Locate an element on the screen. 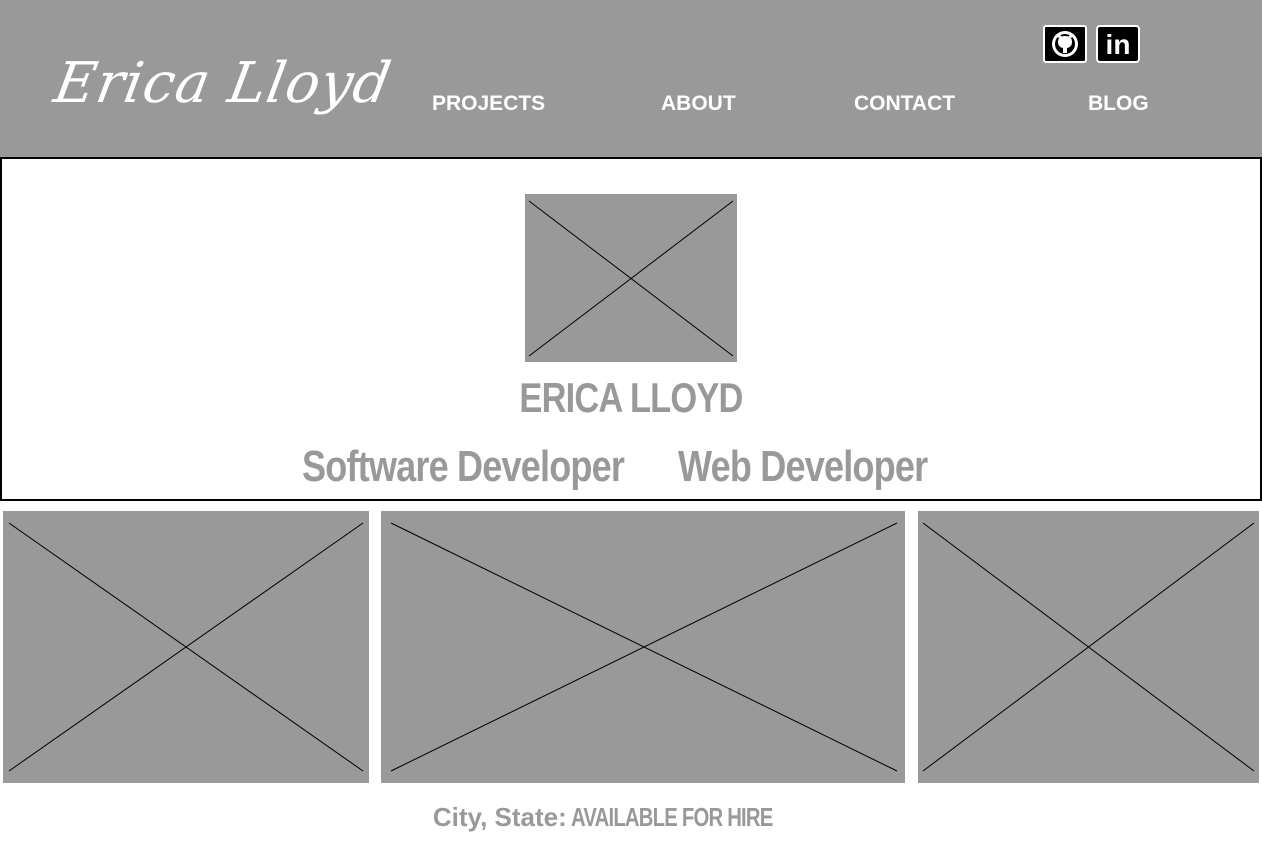 Image resolution: width=1262 pixels, height=850 pixels. nav-about: ABOUT is located at coordinates (698, 104).